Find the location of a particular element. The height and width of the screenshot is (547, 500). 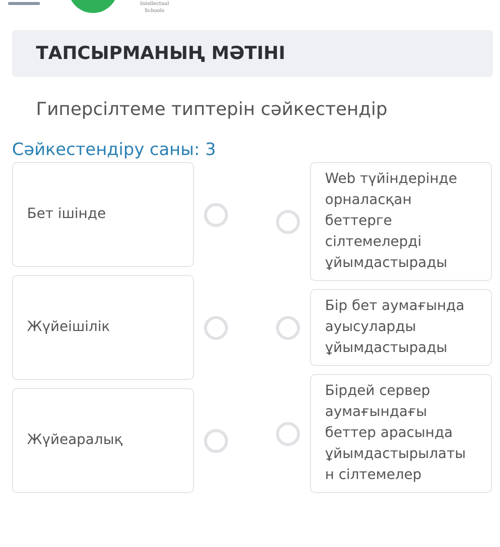

match-card: Бет ішінде is located at coordinates (103, 214).